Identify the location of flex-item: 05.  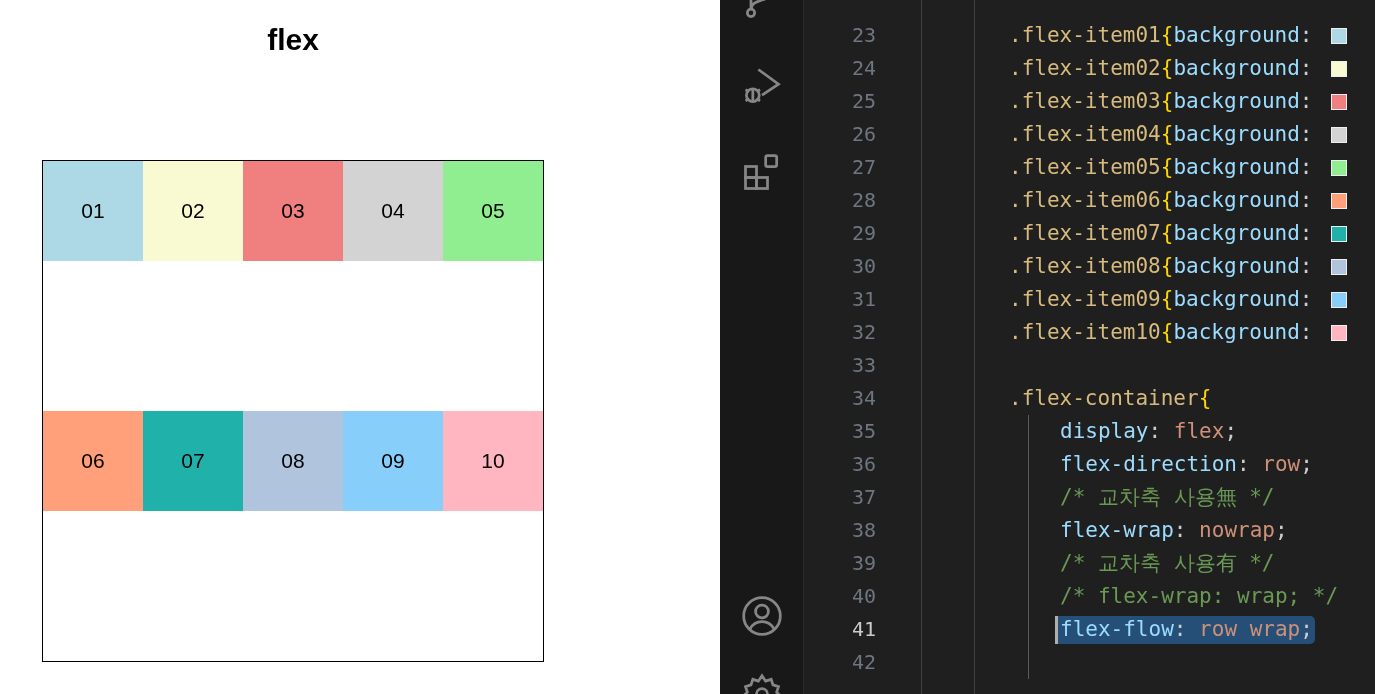
(493, 211).